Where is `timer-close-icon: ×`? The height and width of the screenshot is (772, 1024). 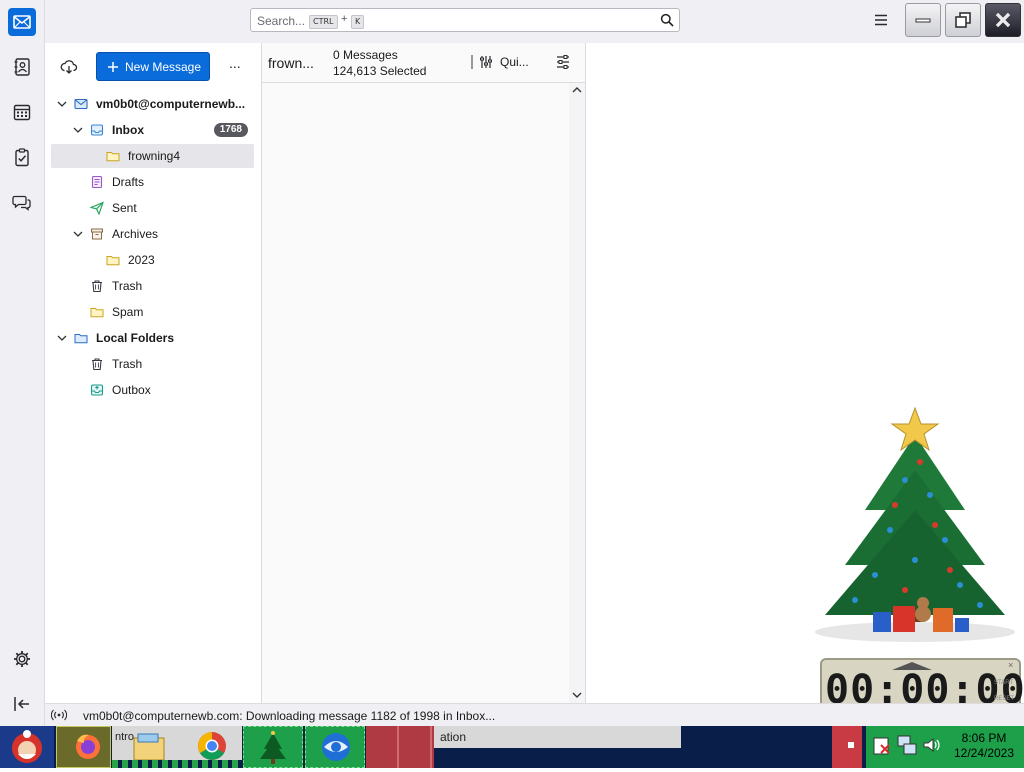
timer-close-icon: × is located at coordinates (1010, 665).